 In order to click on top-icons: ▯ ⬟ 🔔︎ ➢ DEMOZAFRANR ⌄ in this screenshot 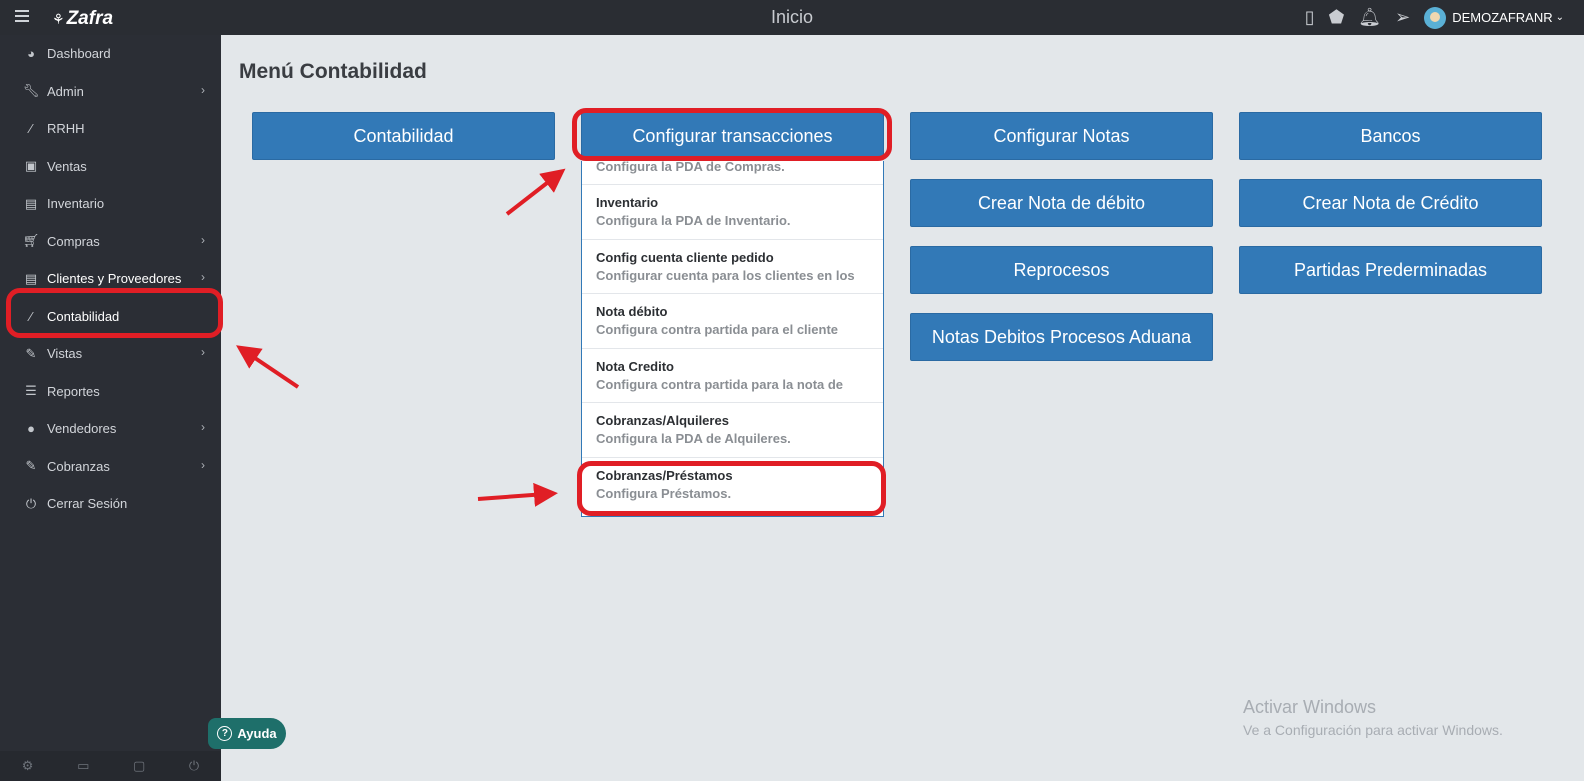, I will do `click(1444, 17)`.